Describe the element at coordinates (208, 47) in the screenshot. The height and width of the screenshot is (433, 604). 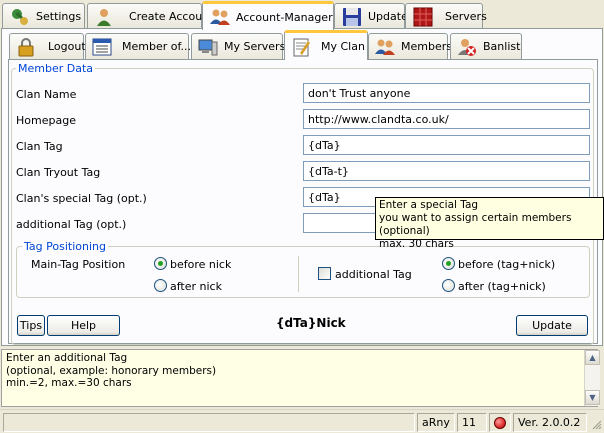
I see `computer-icon` at that location.